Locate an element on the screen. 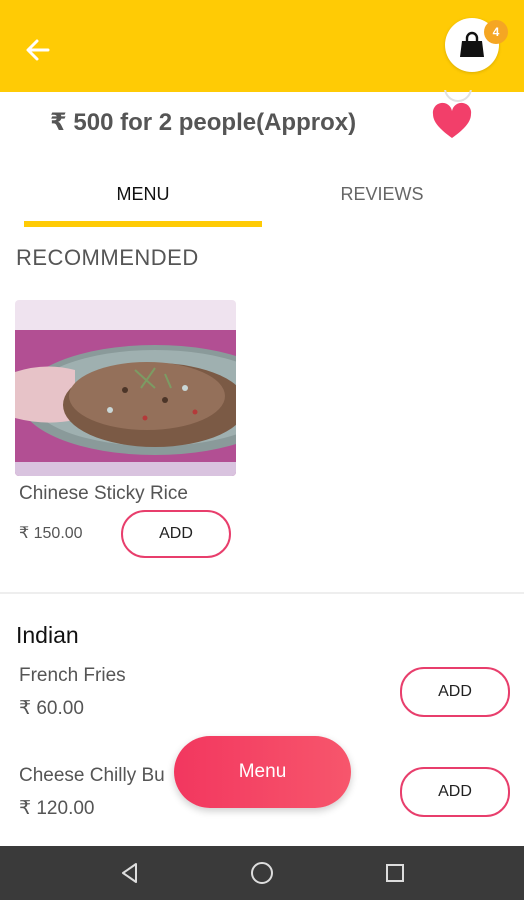  divider is located at coordinates (262, 593).